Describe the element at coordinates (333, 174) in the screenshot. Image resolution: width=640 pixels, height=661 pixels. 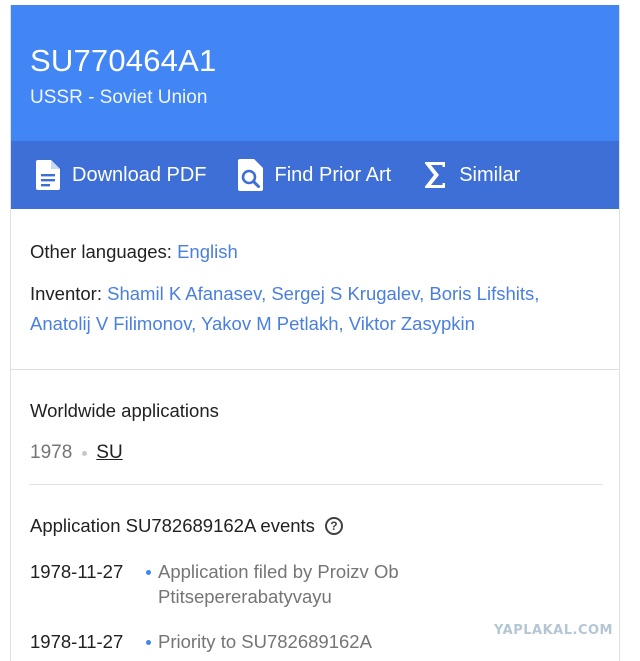
I see `find-prior-art-label: Find Prior Art` at that location.